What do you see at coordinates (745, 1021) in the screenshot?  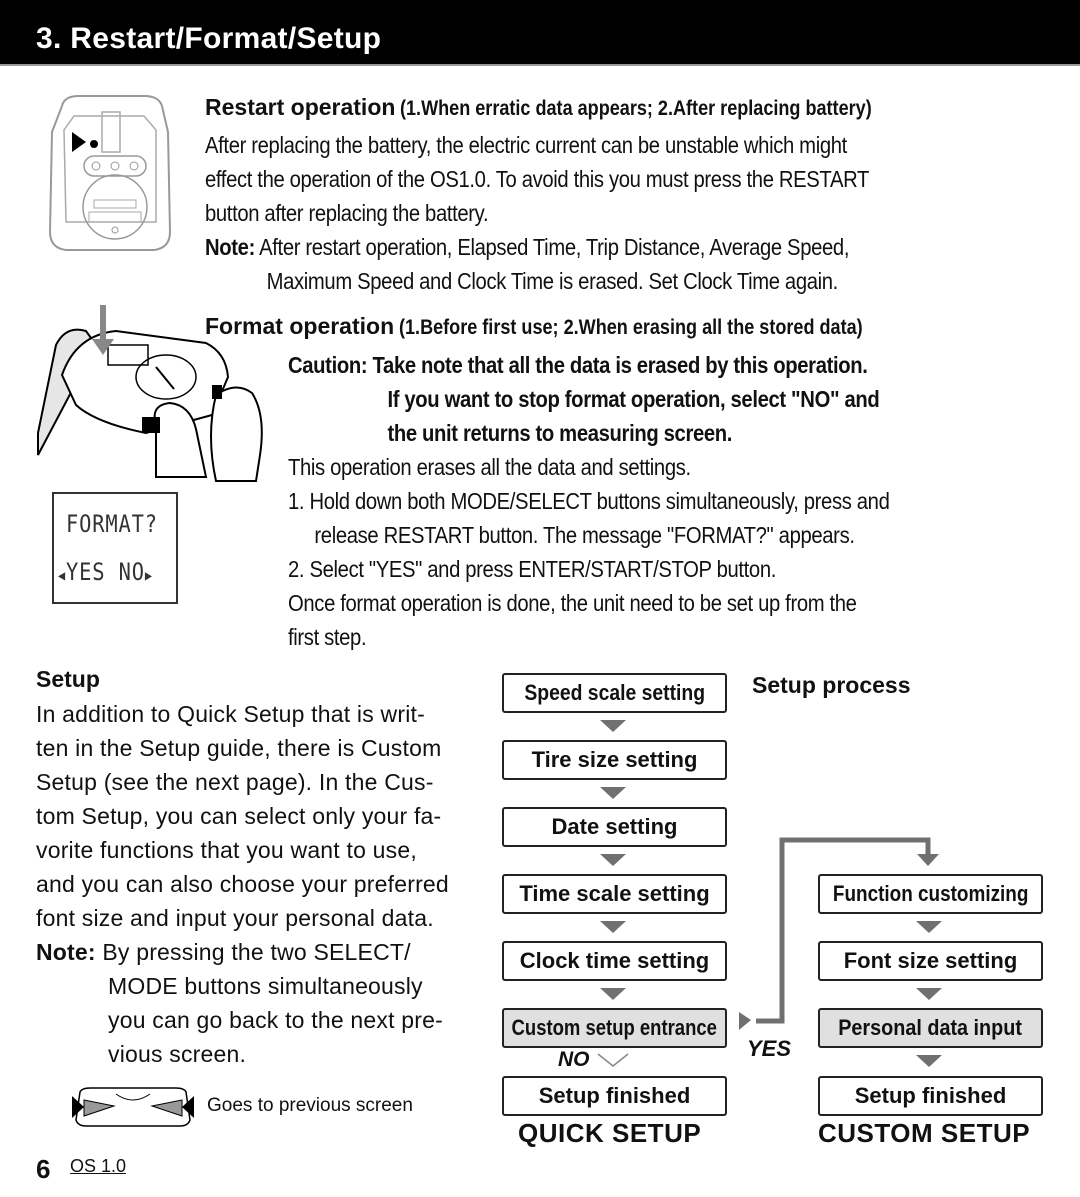 I see `right-arrow-icon` at bounding box center [745, 1021].